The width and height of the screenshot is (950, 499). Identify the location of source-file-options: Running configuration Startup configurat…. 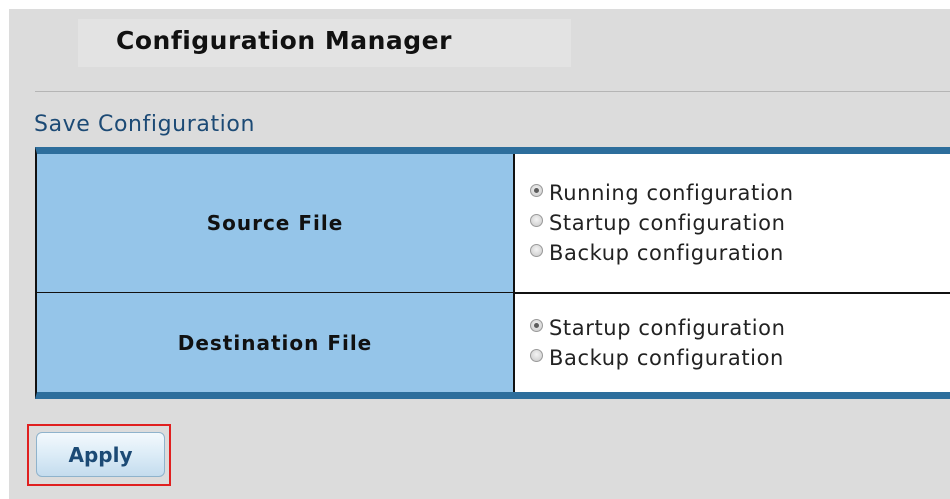
(732, 223).